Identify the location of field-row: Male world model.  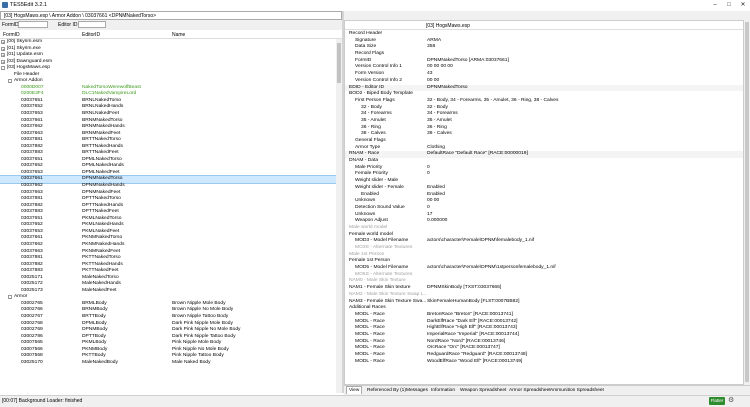
(544, 228).